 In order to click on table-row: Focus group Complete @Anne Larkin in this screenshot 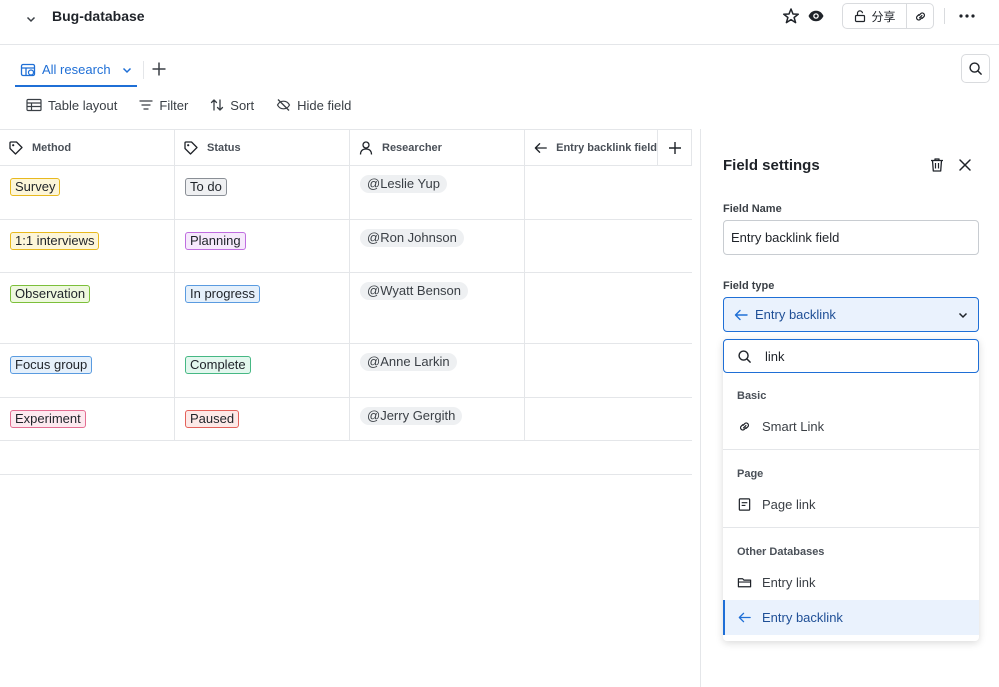, I will do `click(346, 371)`.